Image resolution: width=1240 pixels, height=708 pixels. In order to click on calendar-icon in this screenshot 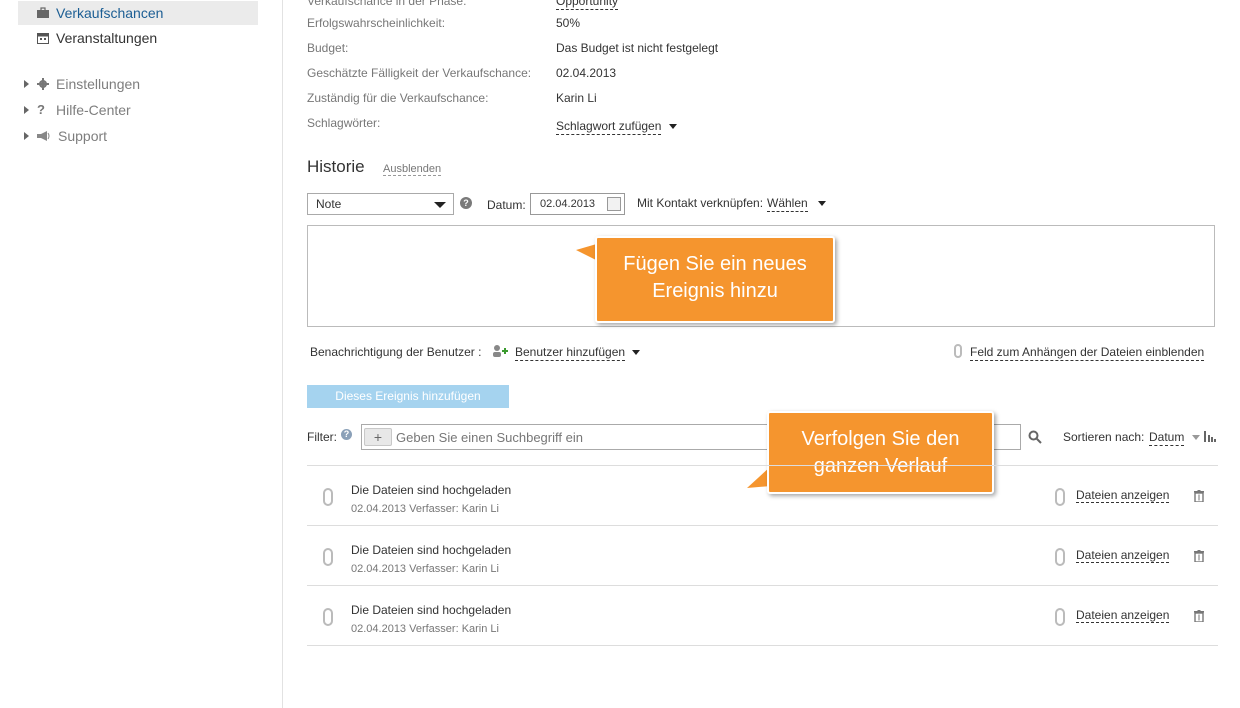, I will do `click(43, 38)`.